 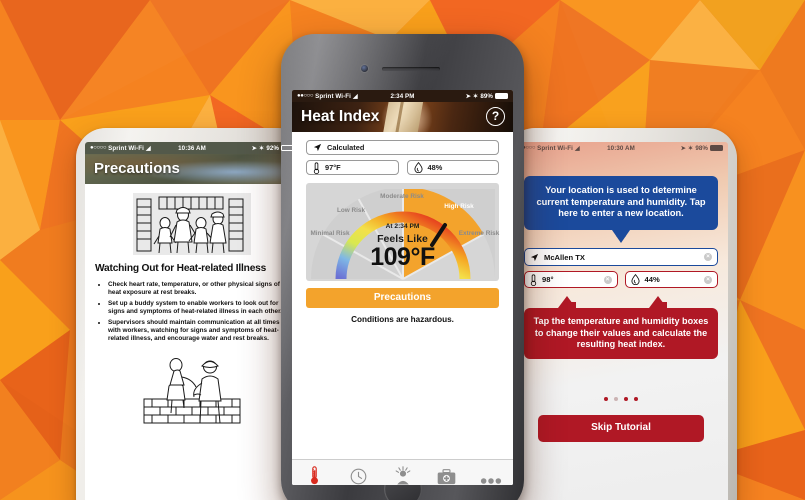 I want to click on help-button: ?, so click(x=495, y=116).